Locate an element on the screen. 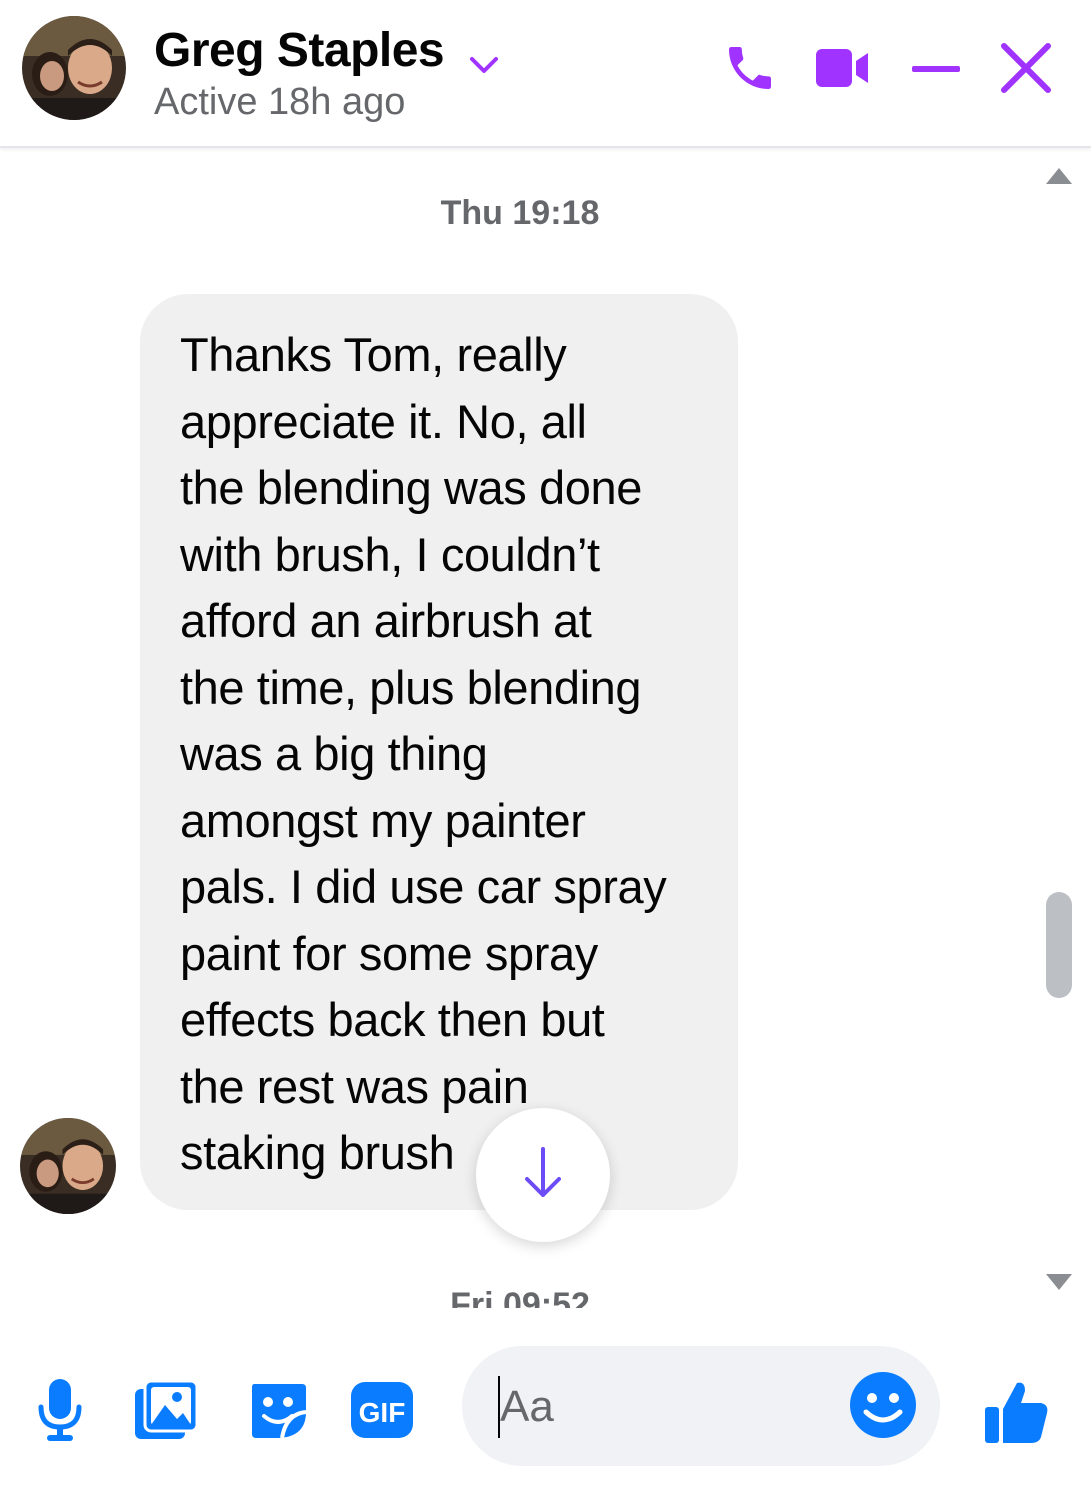  message-line: pals. I did use car spray is located at coordinates (423, 886).